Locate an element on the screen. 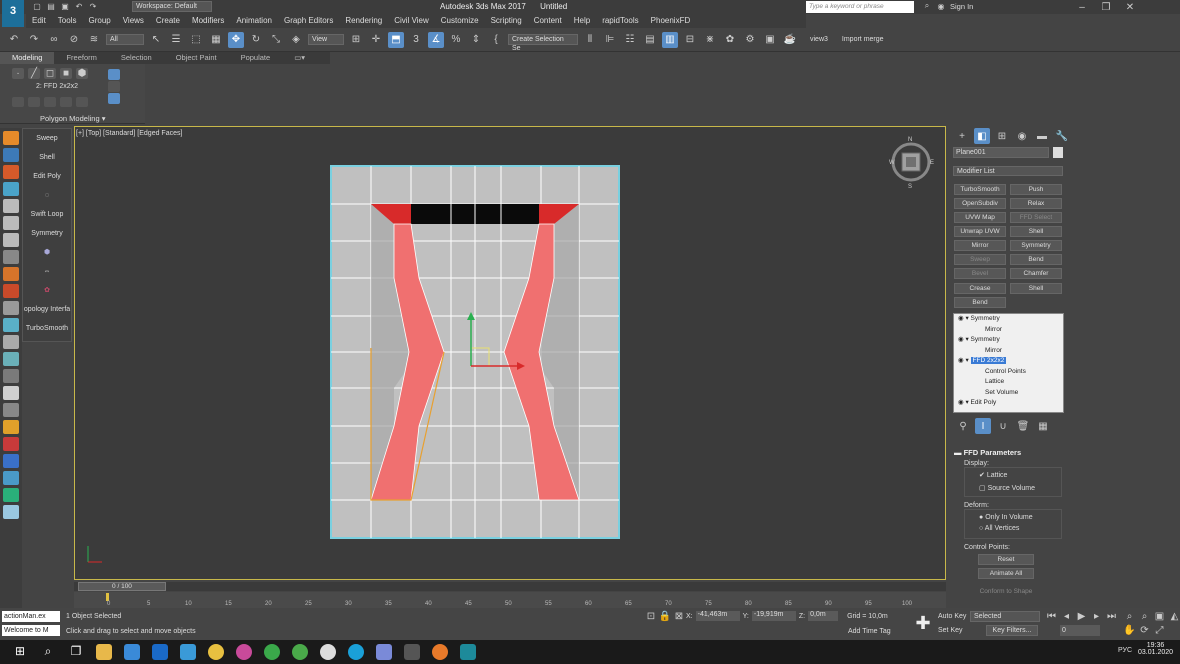 This screenshot has height=664, width=1180. vertex-mode-icon: · is located at coordinates (18, 73).